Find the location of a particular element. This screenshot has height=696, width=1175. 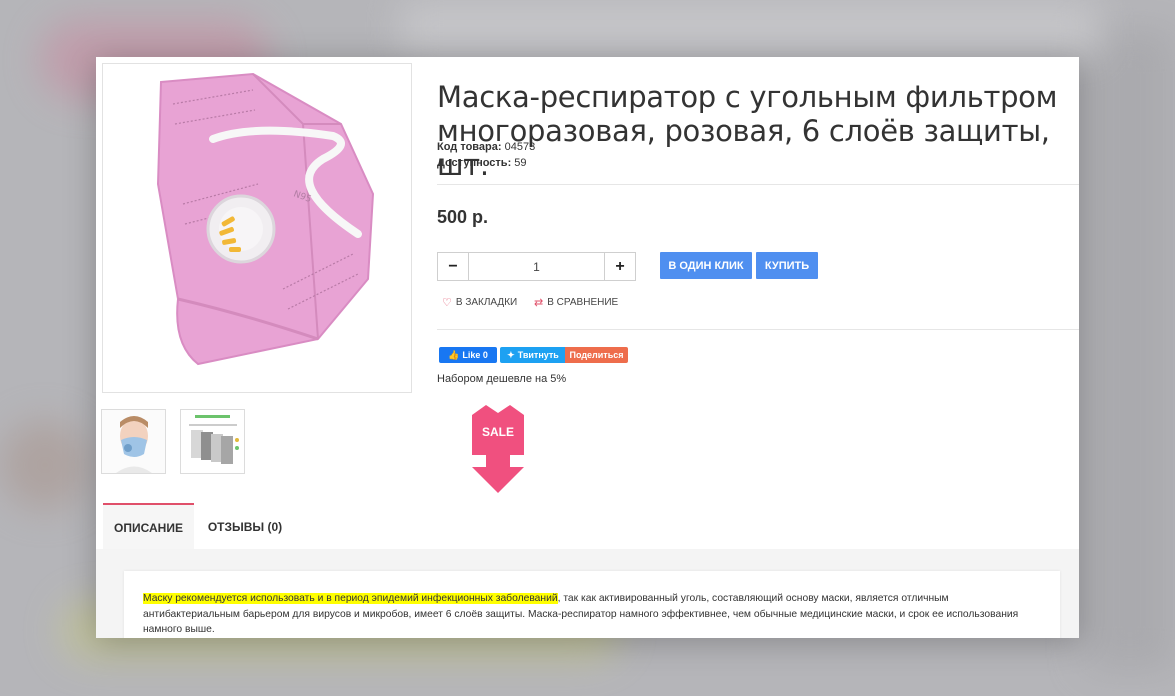

availability-row: Доступность: 59 is located at coordinates (482, 163).